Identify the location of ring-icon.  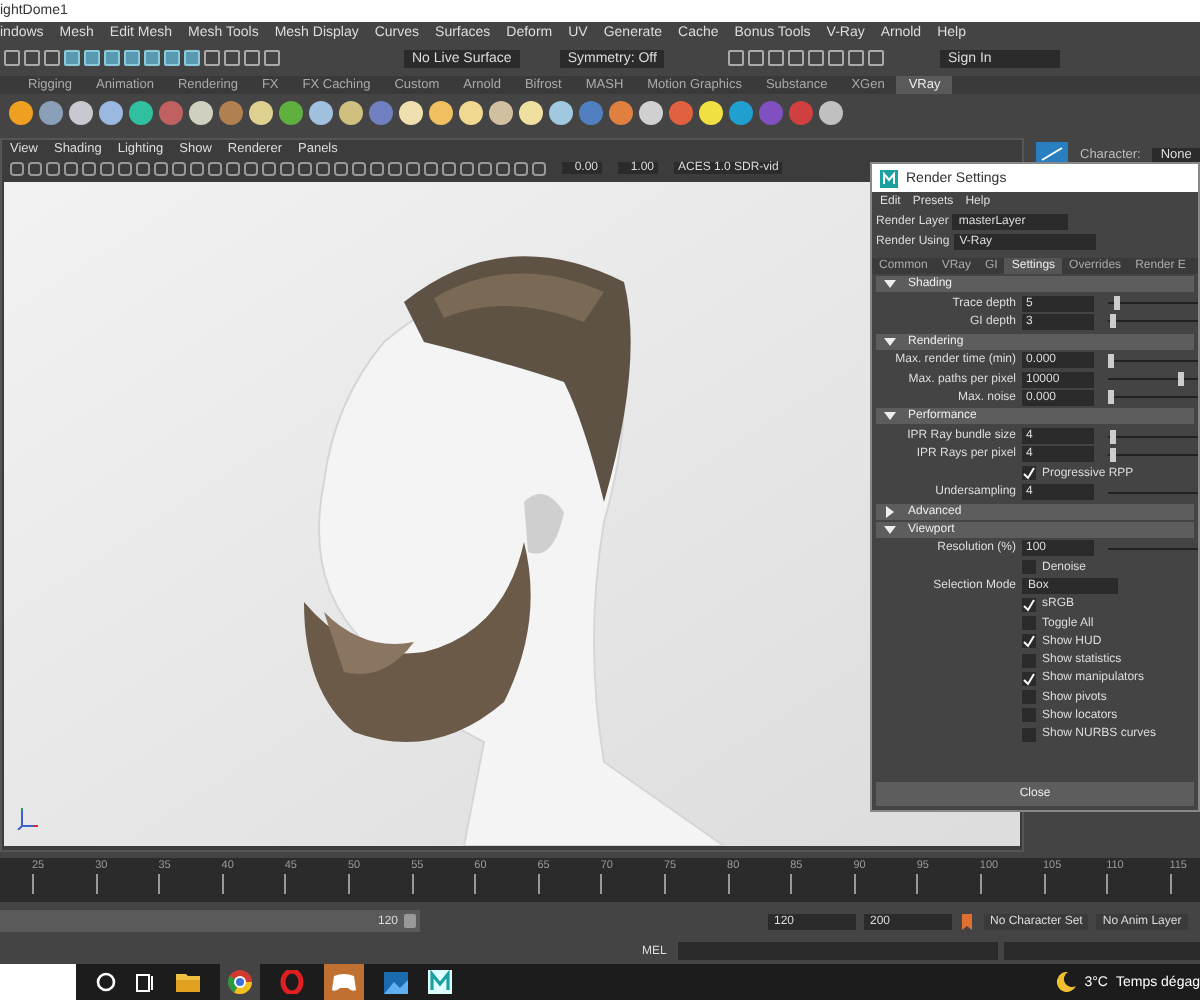
(292, 982).